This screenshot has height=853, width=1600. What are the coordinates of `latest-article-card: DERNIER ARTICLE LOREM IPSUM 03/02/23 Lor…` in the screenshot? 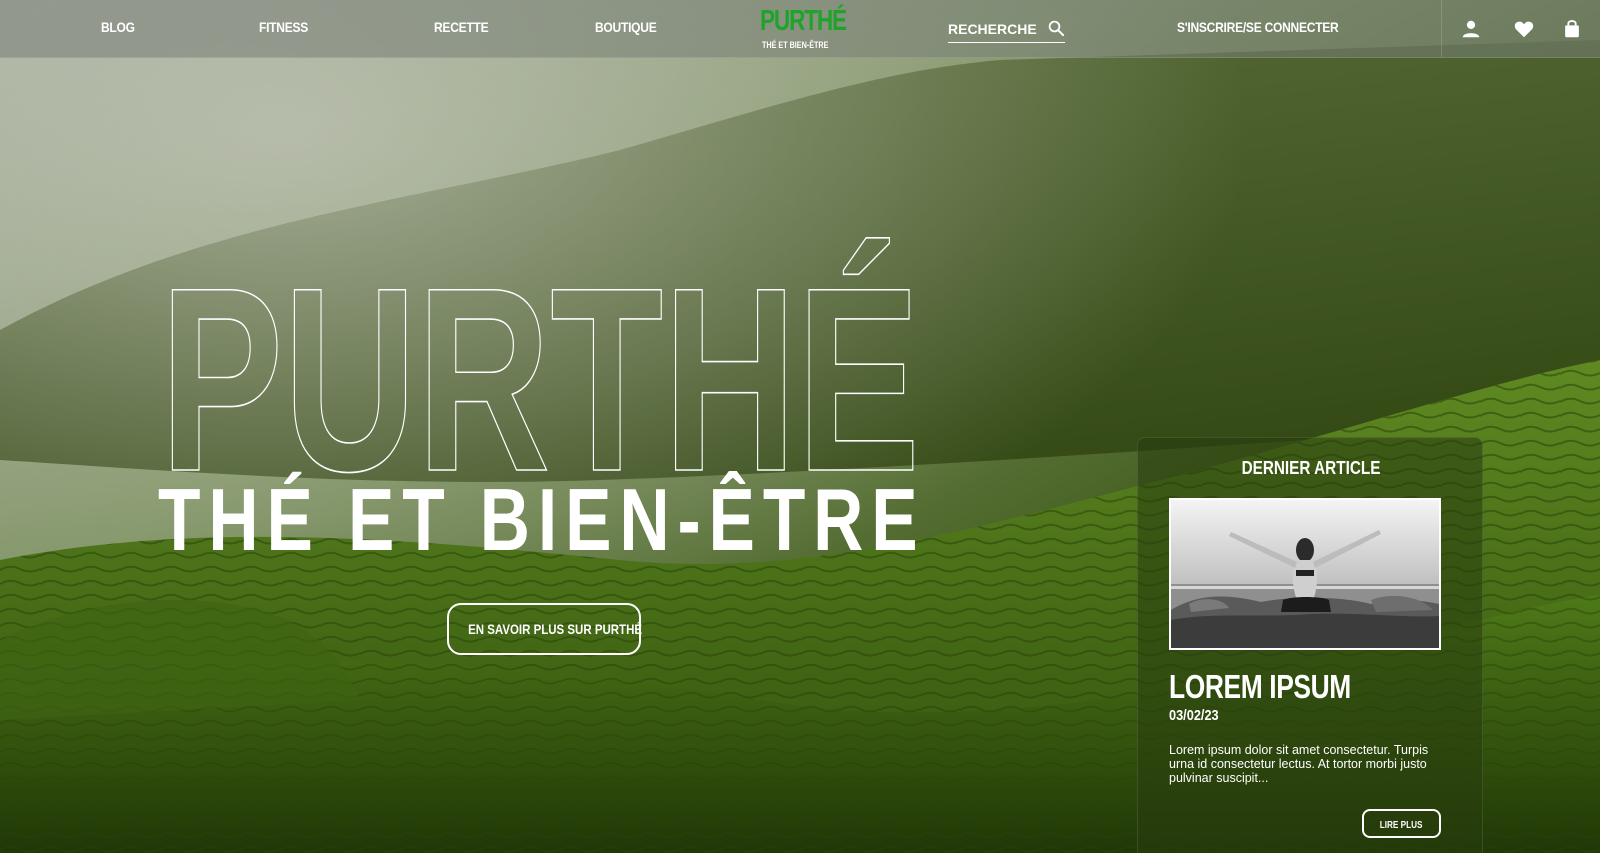 It's located at (1310, 645).